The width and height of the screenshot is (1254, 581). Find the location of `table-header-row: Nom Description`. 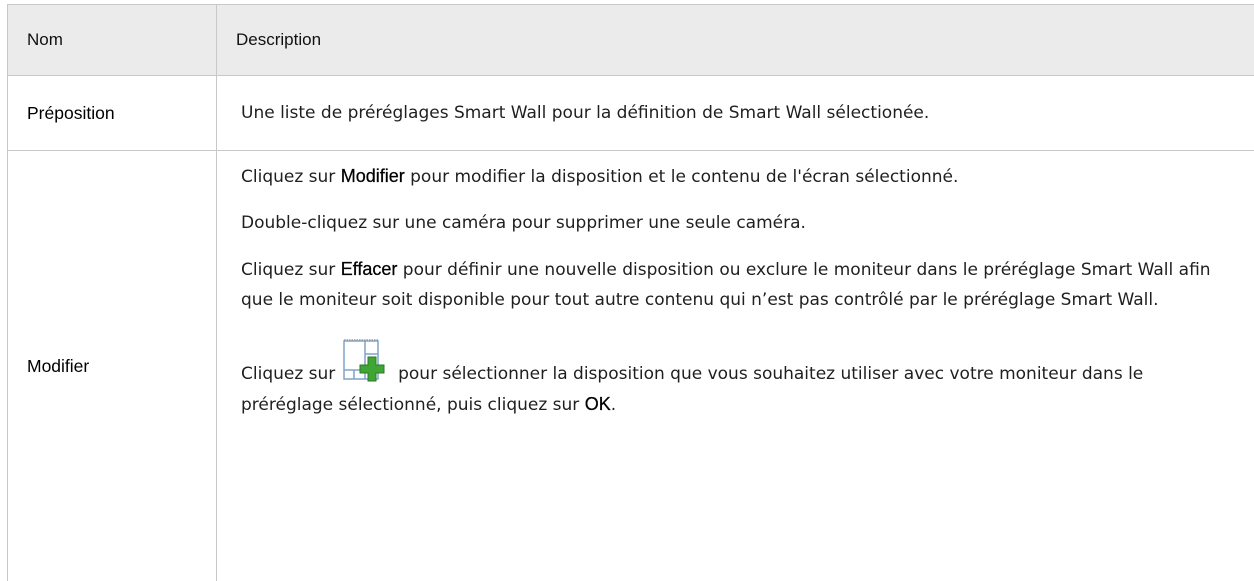

table-header-row: Nom Description is located at coordinates (631, 40).